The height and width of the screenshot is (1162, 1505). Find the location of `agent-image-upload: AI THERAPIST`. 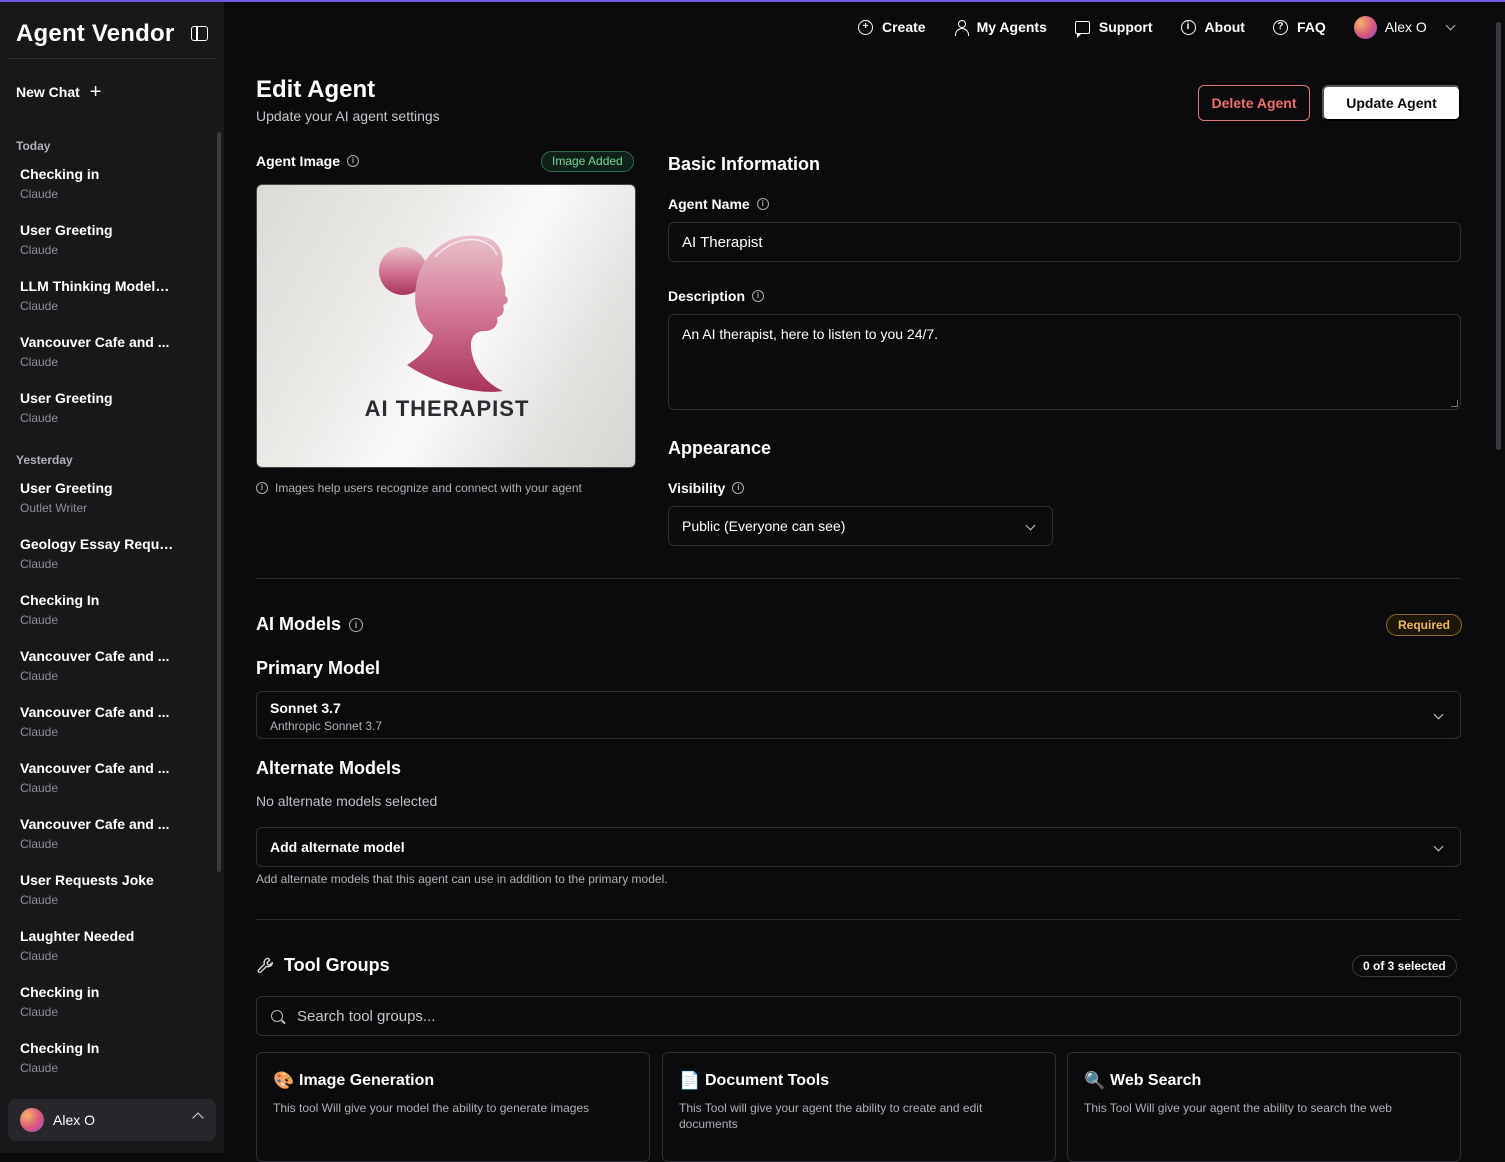

agent-image-upload: AI THERAPIST is located at coordinates (446, 326).